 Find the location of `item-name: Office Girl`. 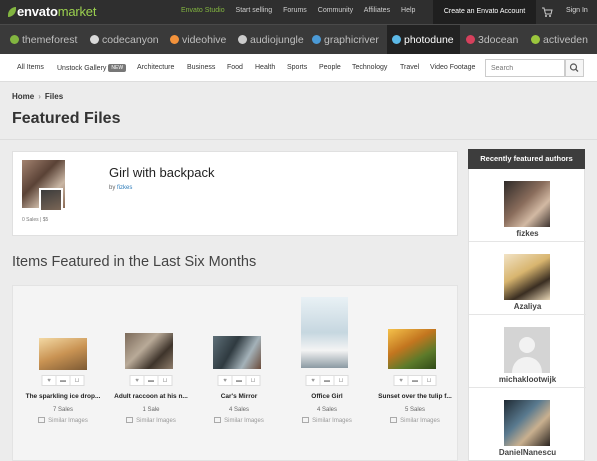

item-name: Office Girl is located at coordinates (327, 396).